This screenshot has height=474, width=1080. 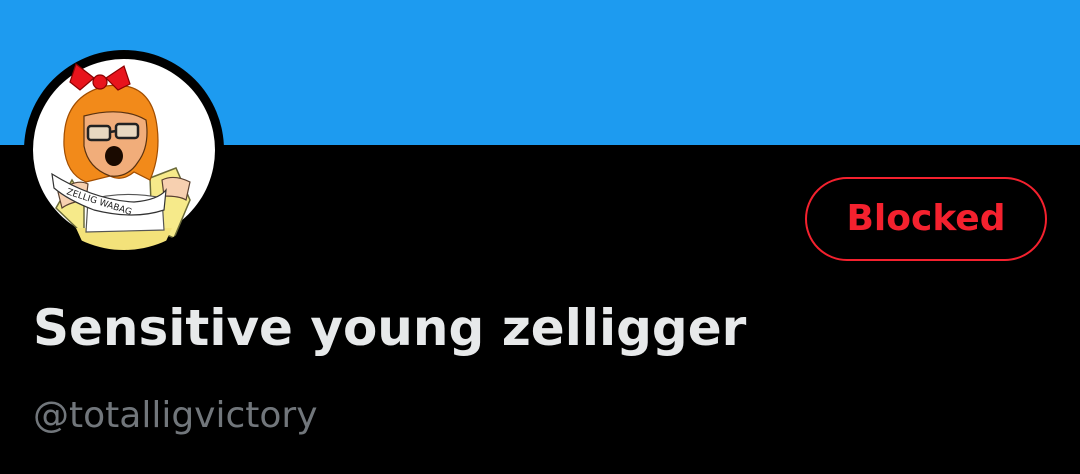 What do you see at coordinates (926, 219) in the screenshot?
I see `blocked-button: Blocked` at bounding box center [926, 219].